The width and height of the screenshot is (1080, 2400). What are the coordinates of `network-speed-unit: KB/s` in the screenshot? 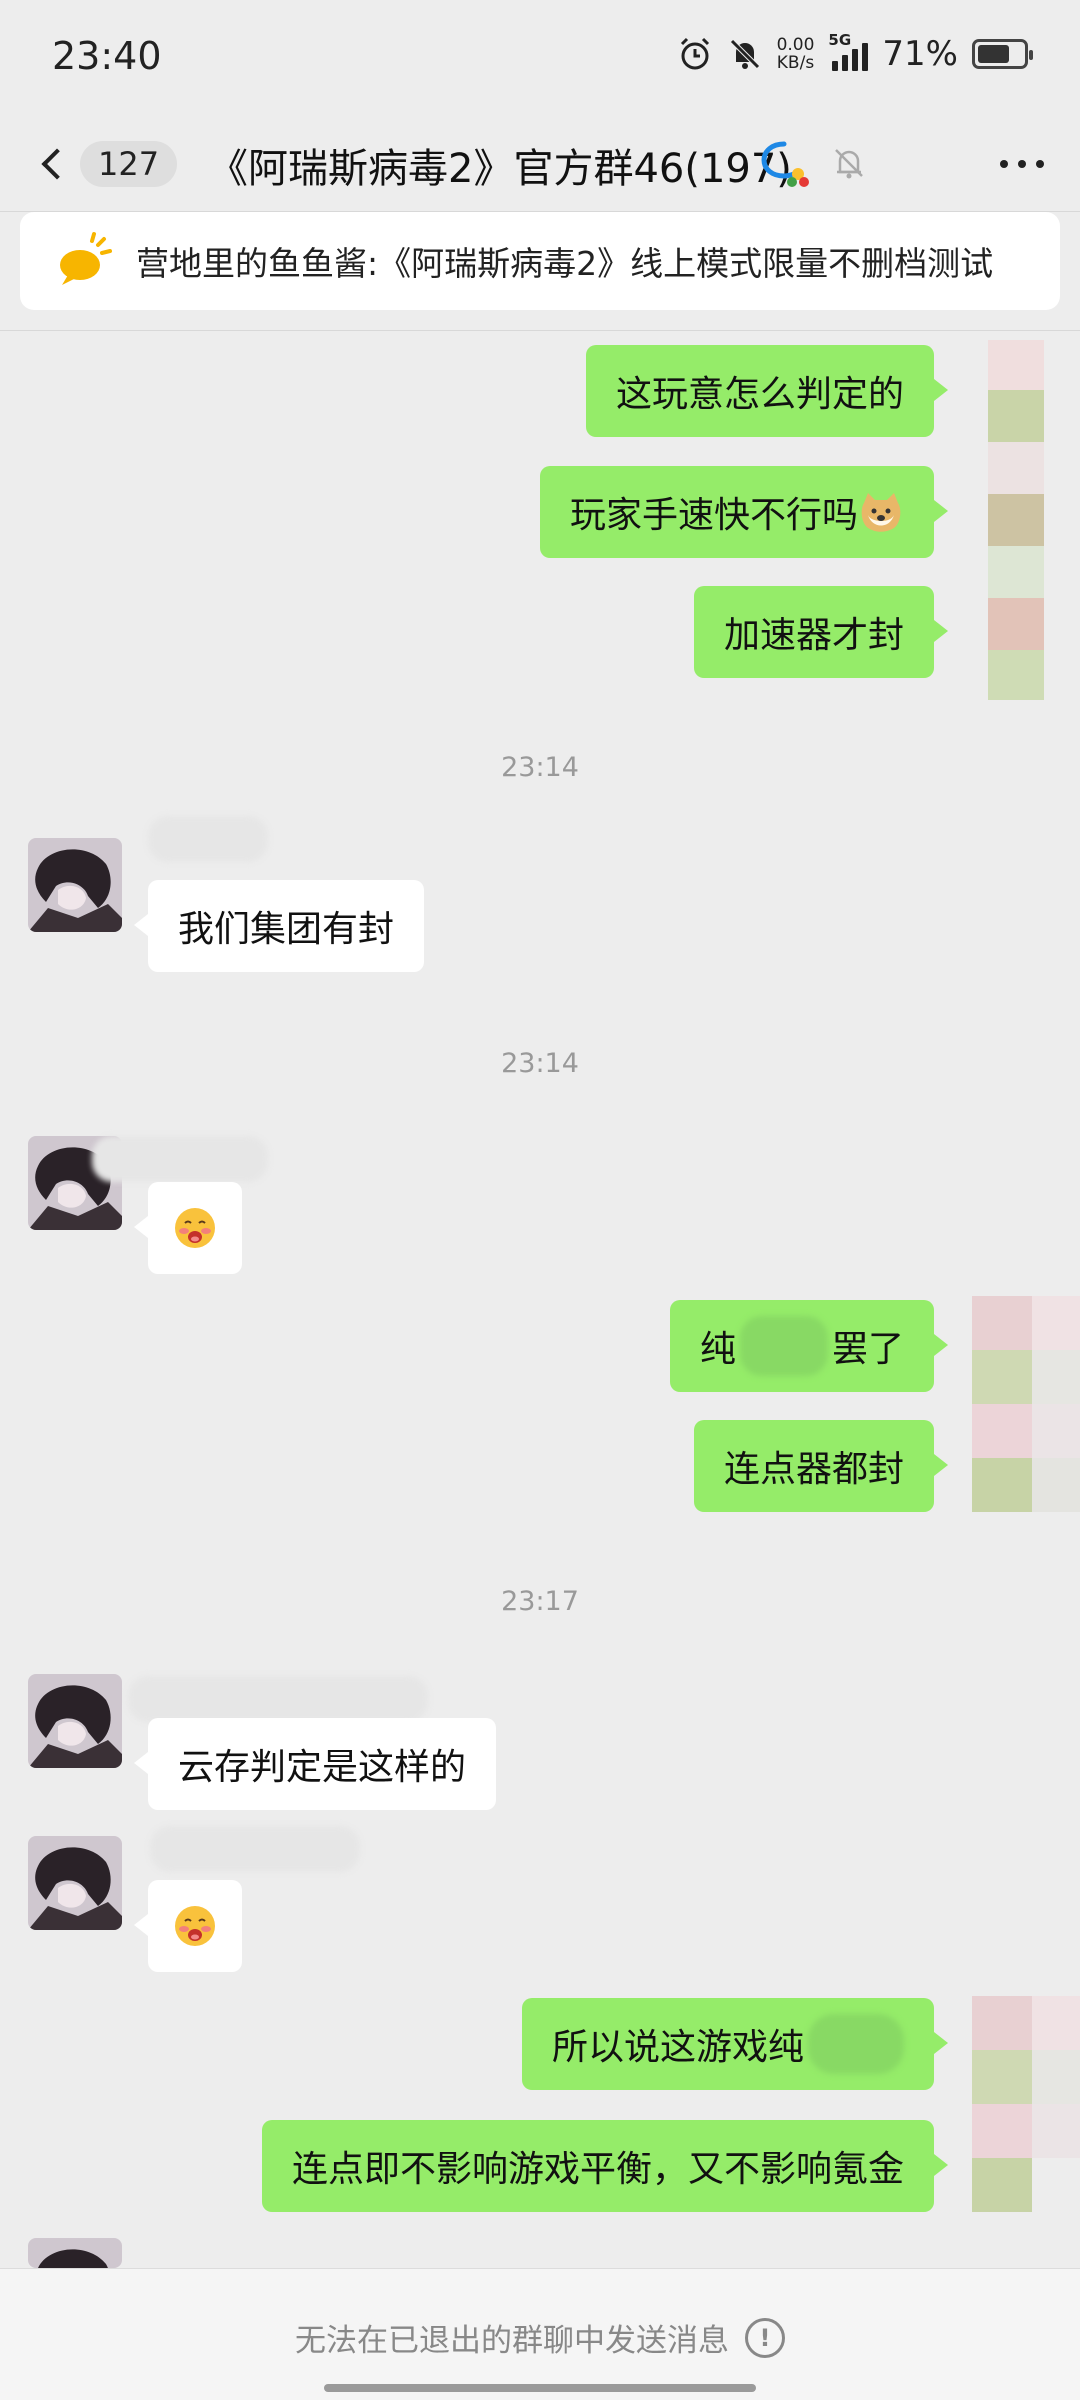 It's located at (795, 63).